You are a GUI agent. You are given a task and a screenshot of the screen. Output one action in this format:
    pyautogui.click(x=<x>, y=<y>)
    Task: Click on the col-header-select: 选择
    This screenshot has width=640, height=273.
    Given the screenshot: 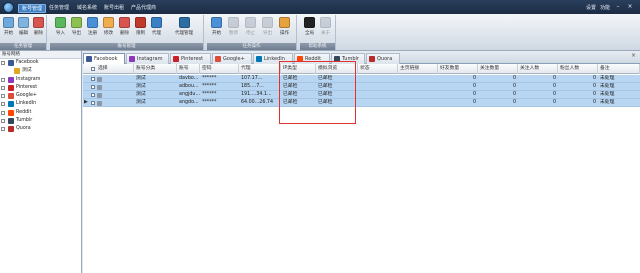 What is the action you would take?
    pyautogui.click(x=115, y=69)
    